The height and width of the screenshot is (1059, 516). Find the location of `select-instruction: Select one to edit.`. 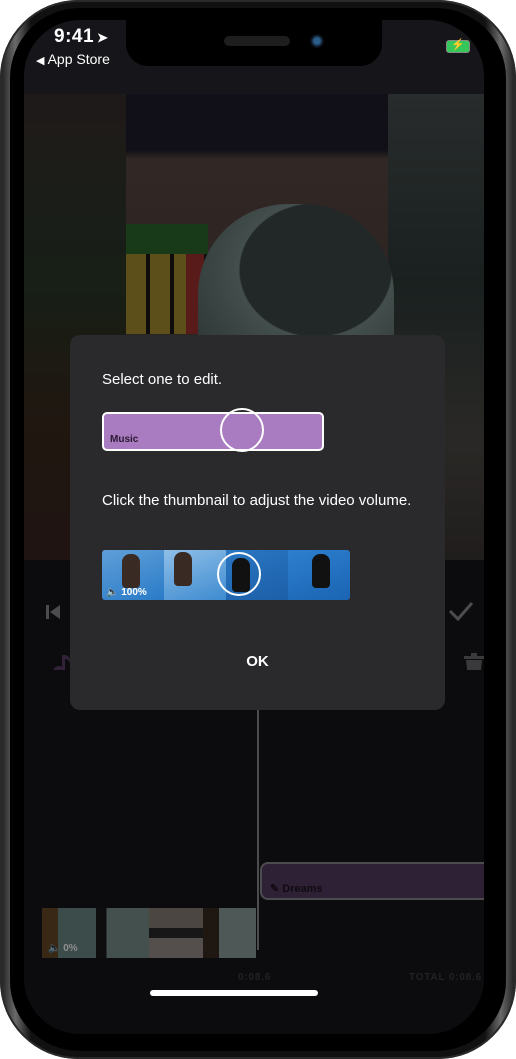

select-instruction: Select one to edit. is located at coordinates (162, 379).